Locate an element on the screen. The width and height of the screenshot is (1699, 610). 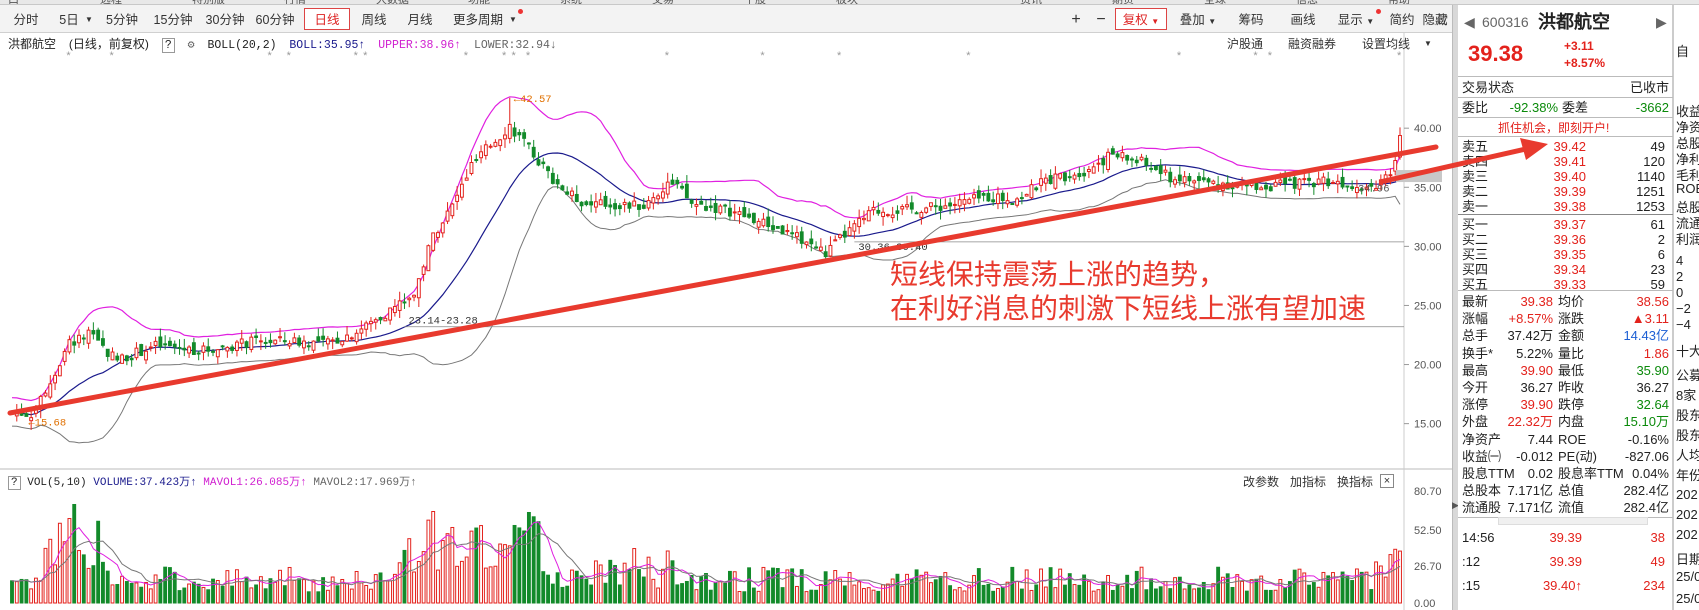
stat-value: 7.44 is located at coordinates (1540, 439).